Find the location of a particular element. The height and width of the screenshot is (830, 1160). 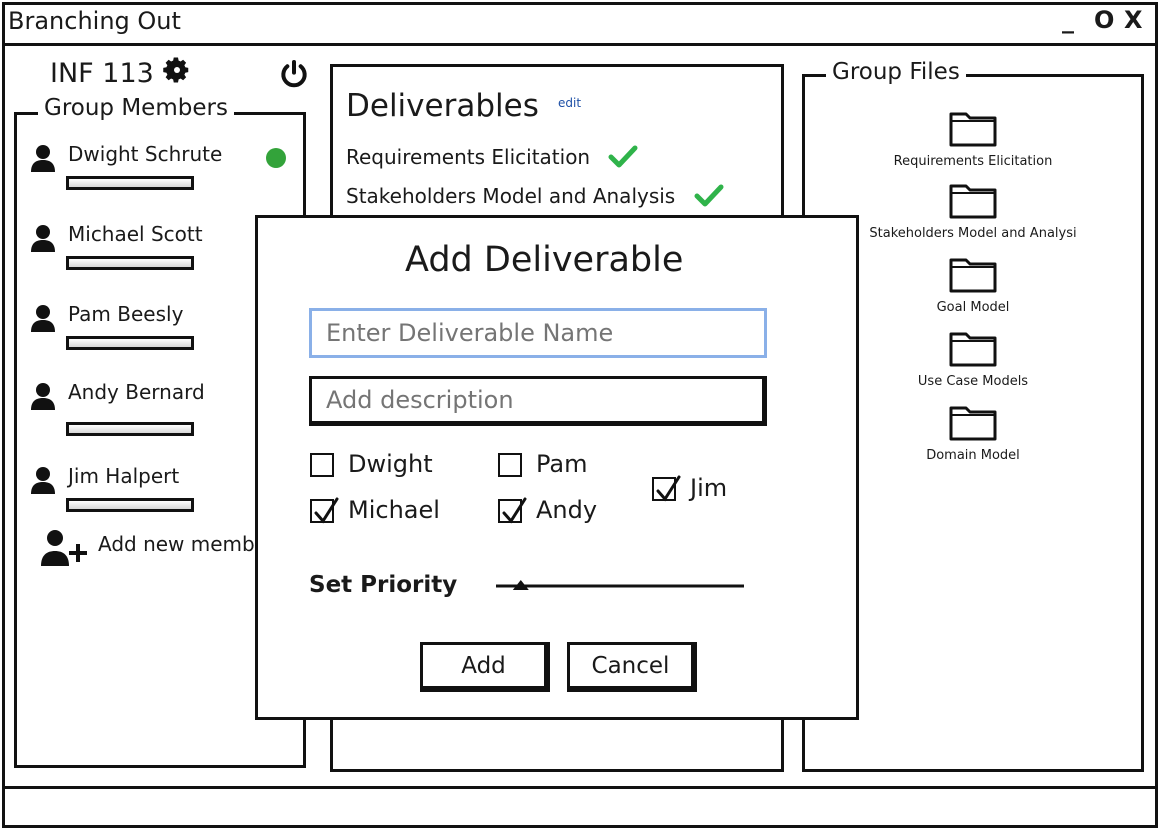

add-member-button: Add new member is located at coordinates (157, 549).